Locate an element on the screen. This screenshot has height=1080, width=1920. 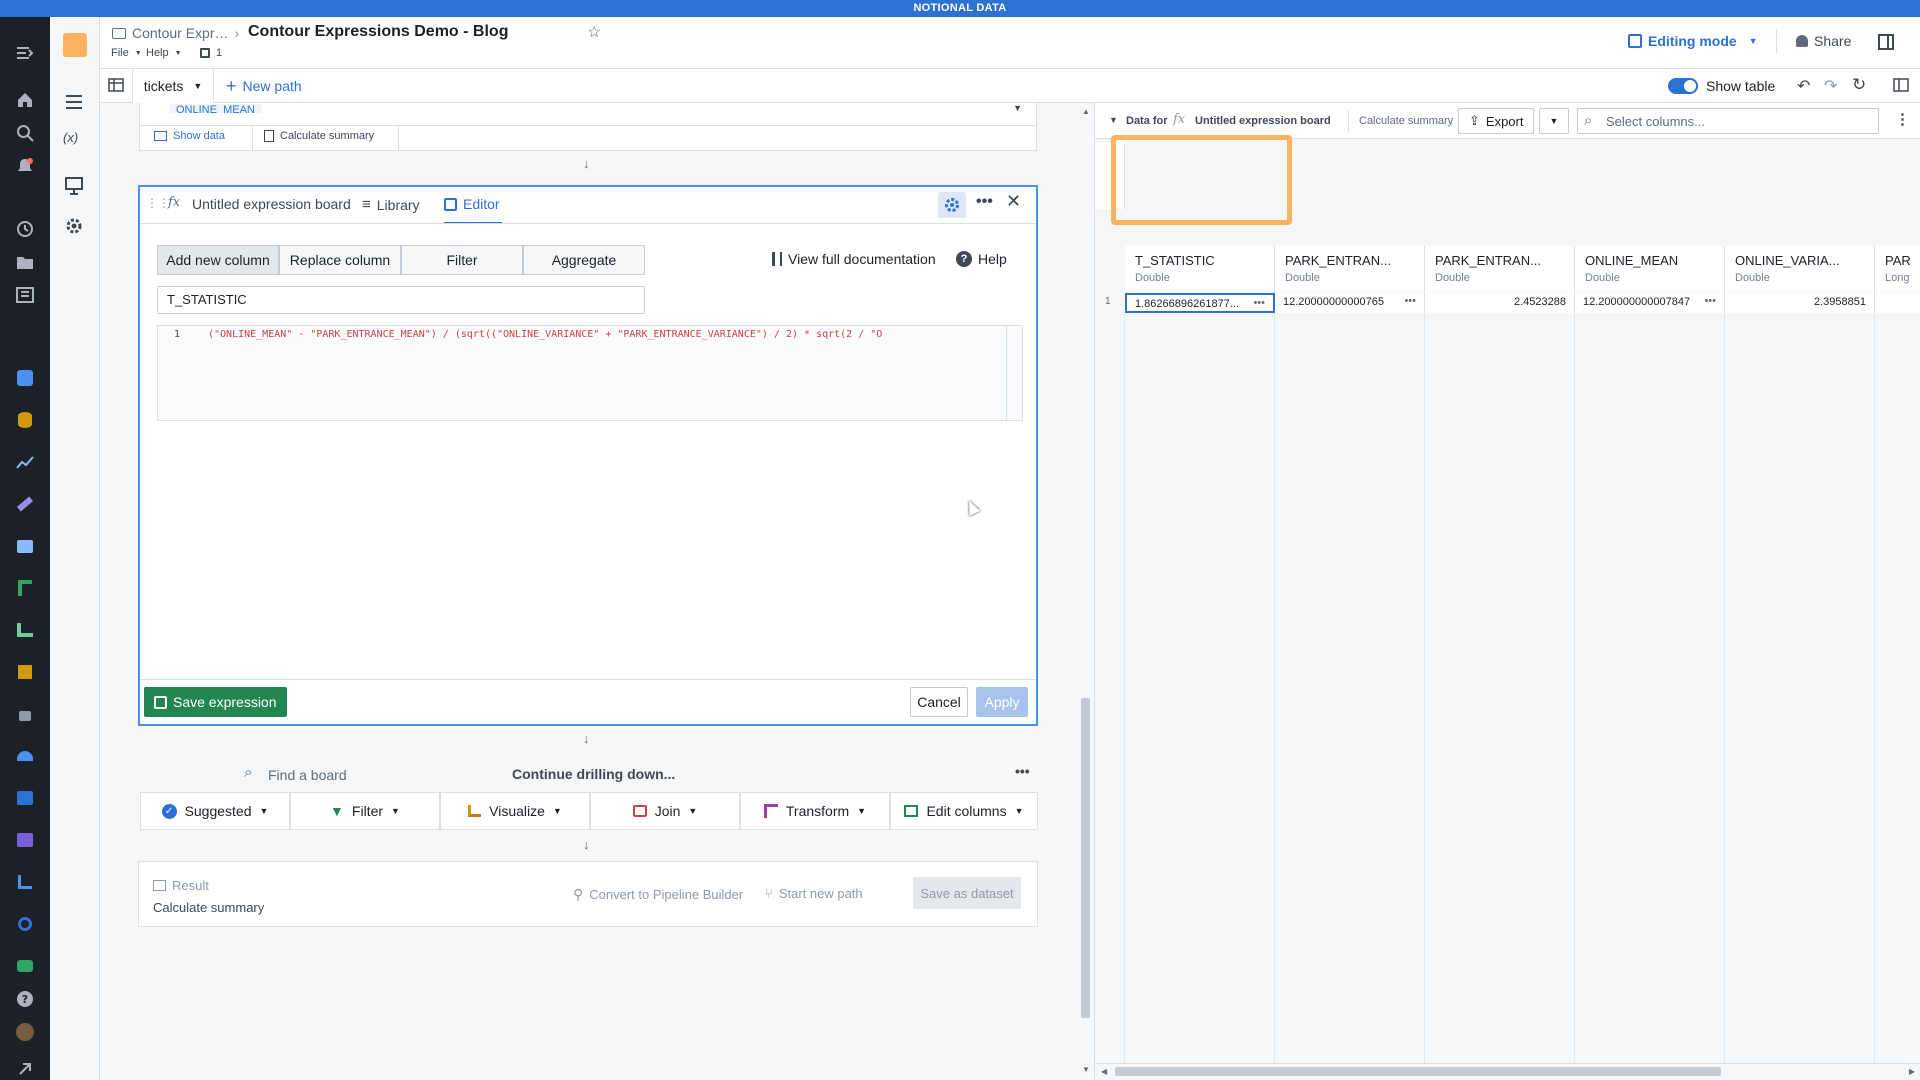
convert-pipeline-button: ⚲ Convert to Pipeline Builder is located at coordinates (658, 894).